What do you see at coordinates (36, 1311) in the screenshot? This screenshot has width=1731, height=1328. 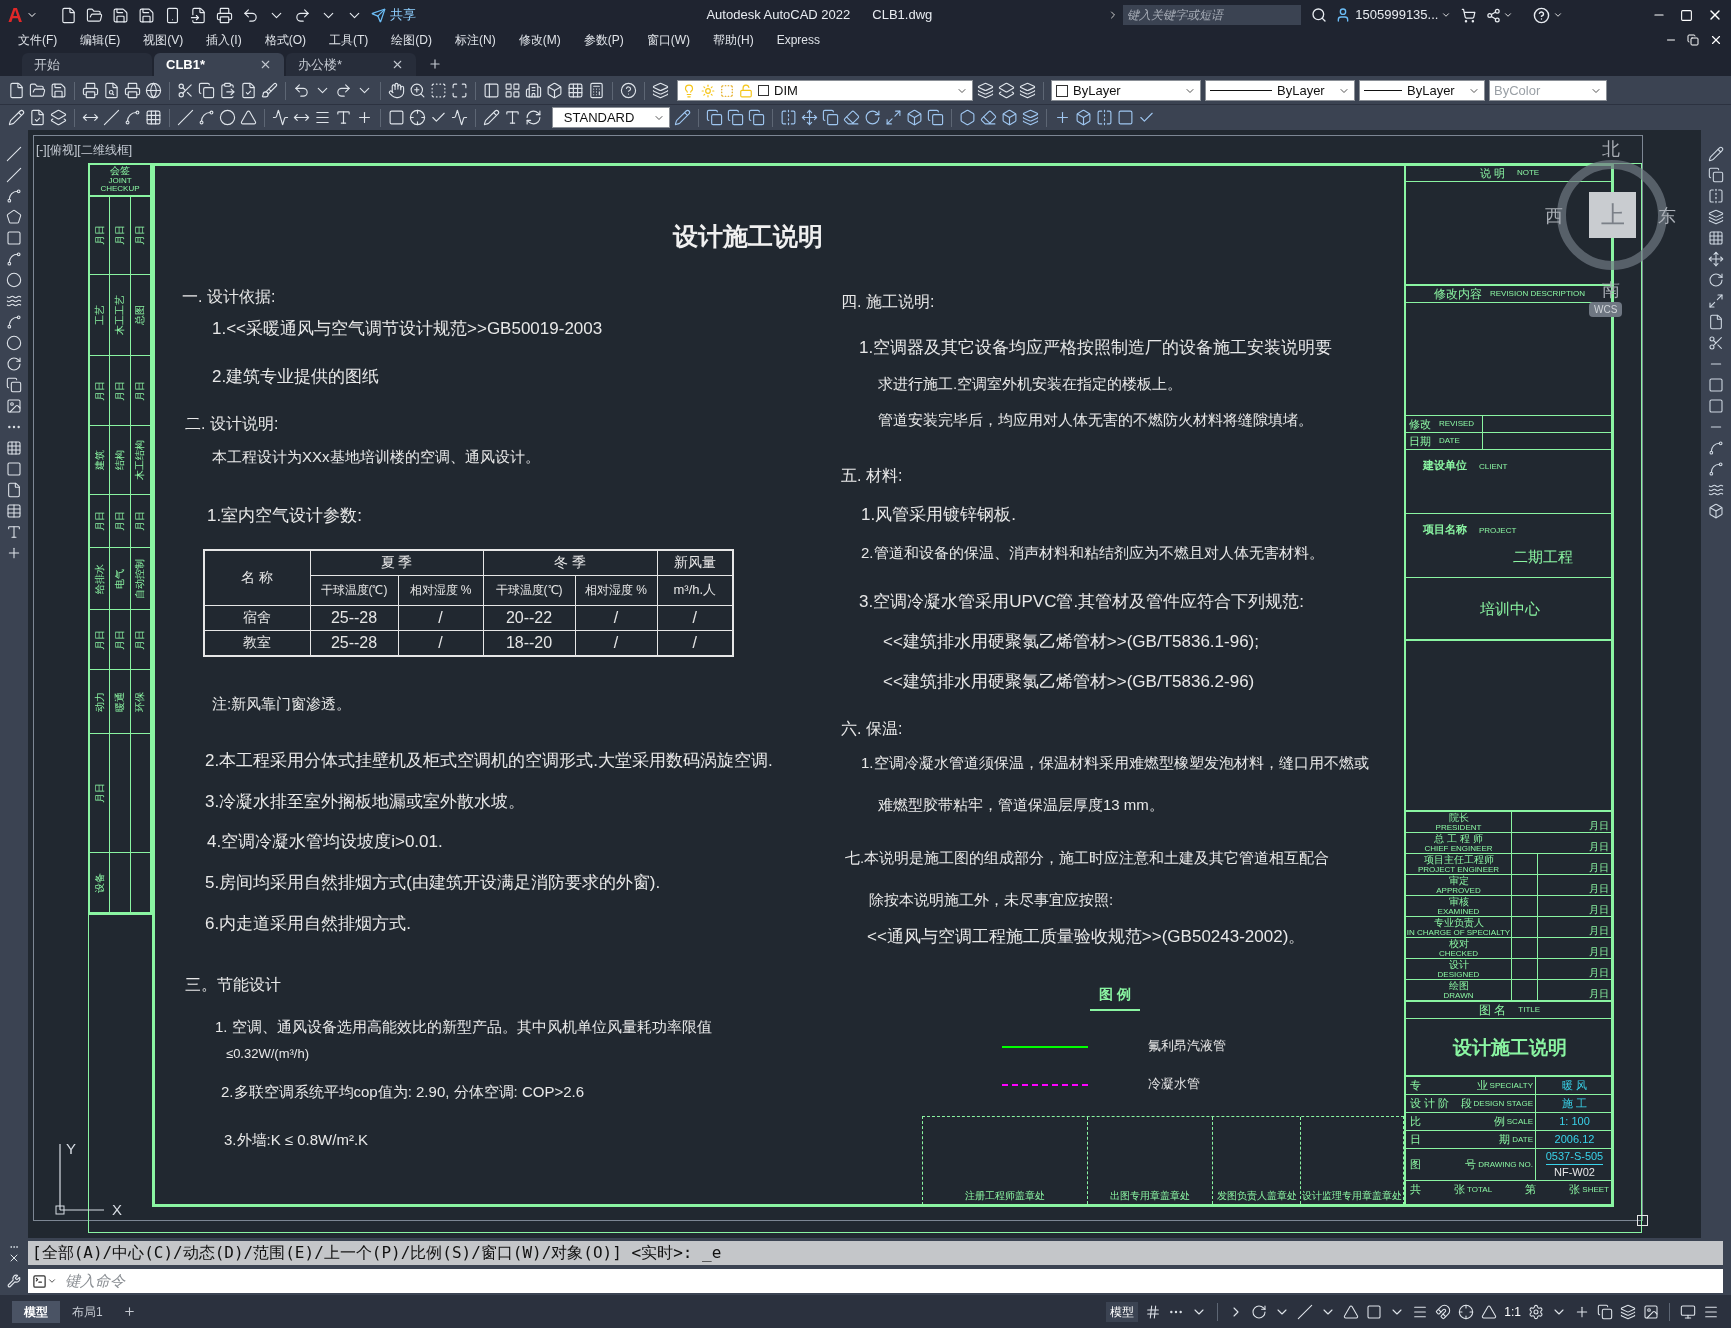 I see `layout-tab: 模型` at bounding box center [36, 1311].